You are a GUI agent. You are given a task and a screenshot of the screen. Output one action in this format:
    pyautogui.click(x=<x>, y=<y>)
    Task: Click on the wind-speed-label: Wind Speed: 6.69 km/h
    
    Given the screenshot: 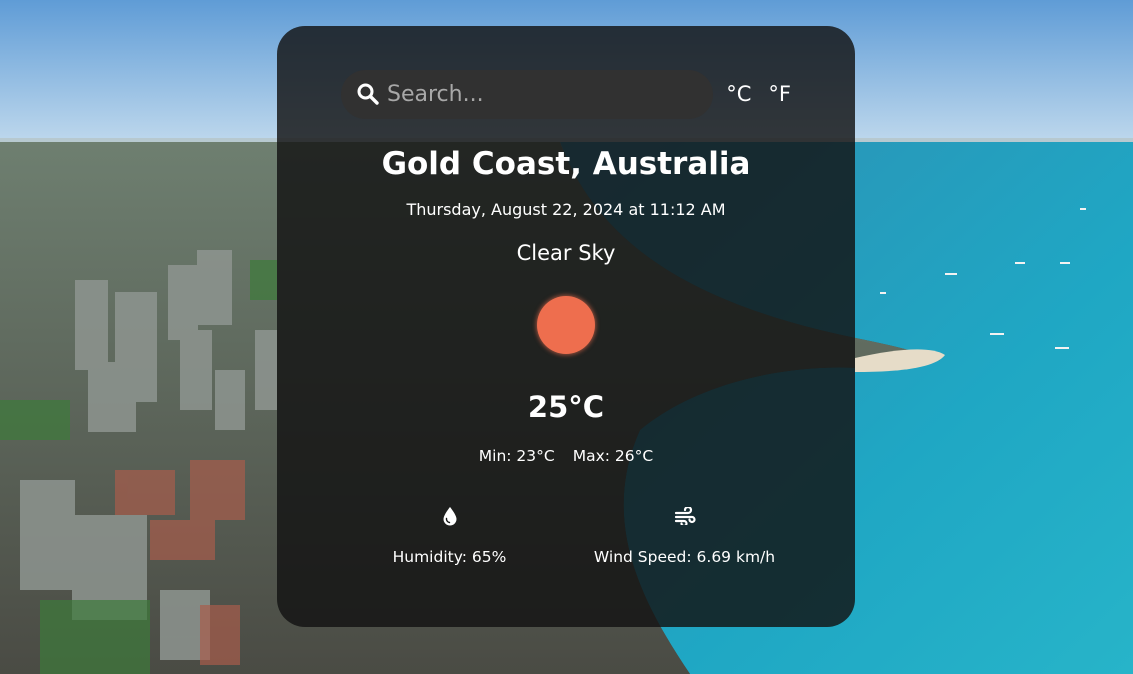 What is the action you would take?
    pyautogui.click(x=684, y=557)
    